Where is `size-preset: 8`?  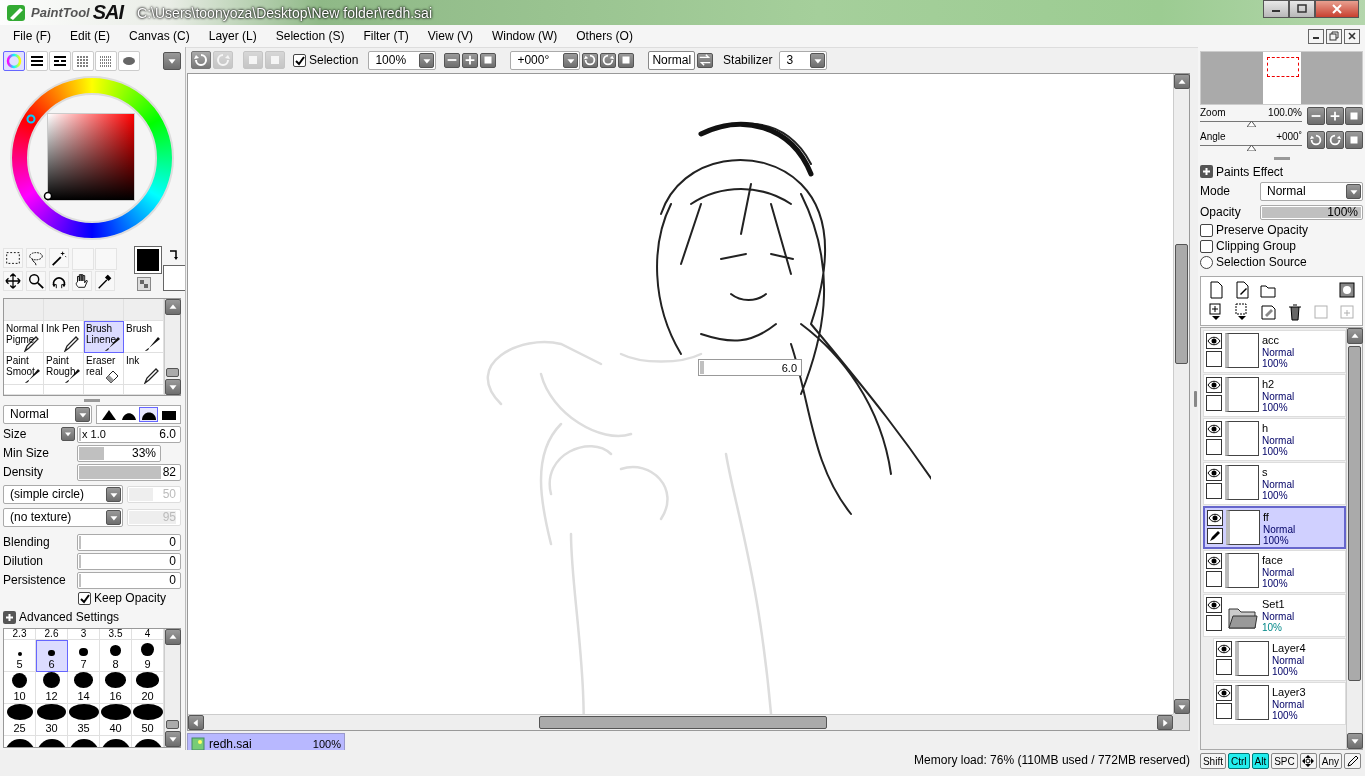
size-preset: 8 is located at coordinates (116, 656).